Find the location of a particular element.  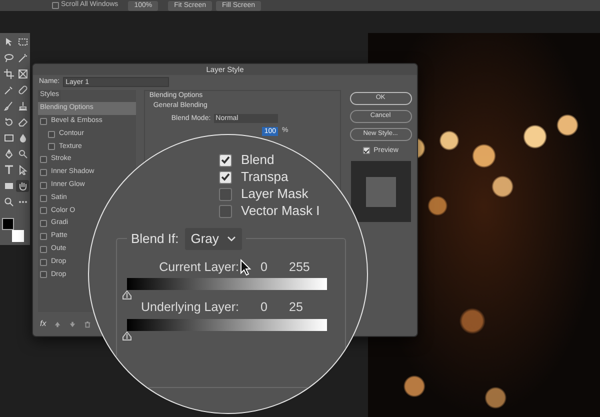

brush-icon is located at coordinates (9, 106).